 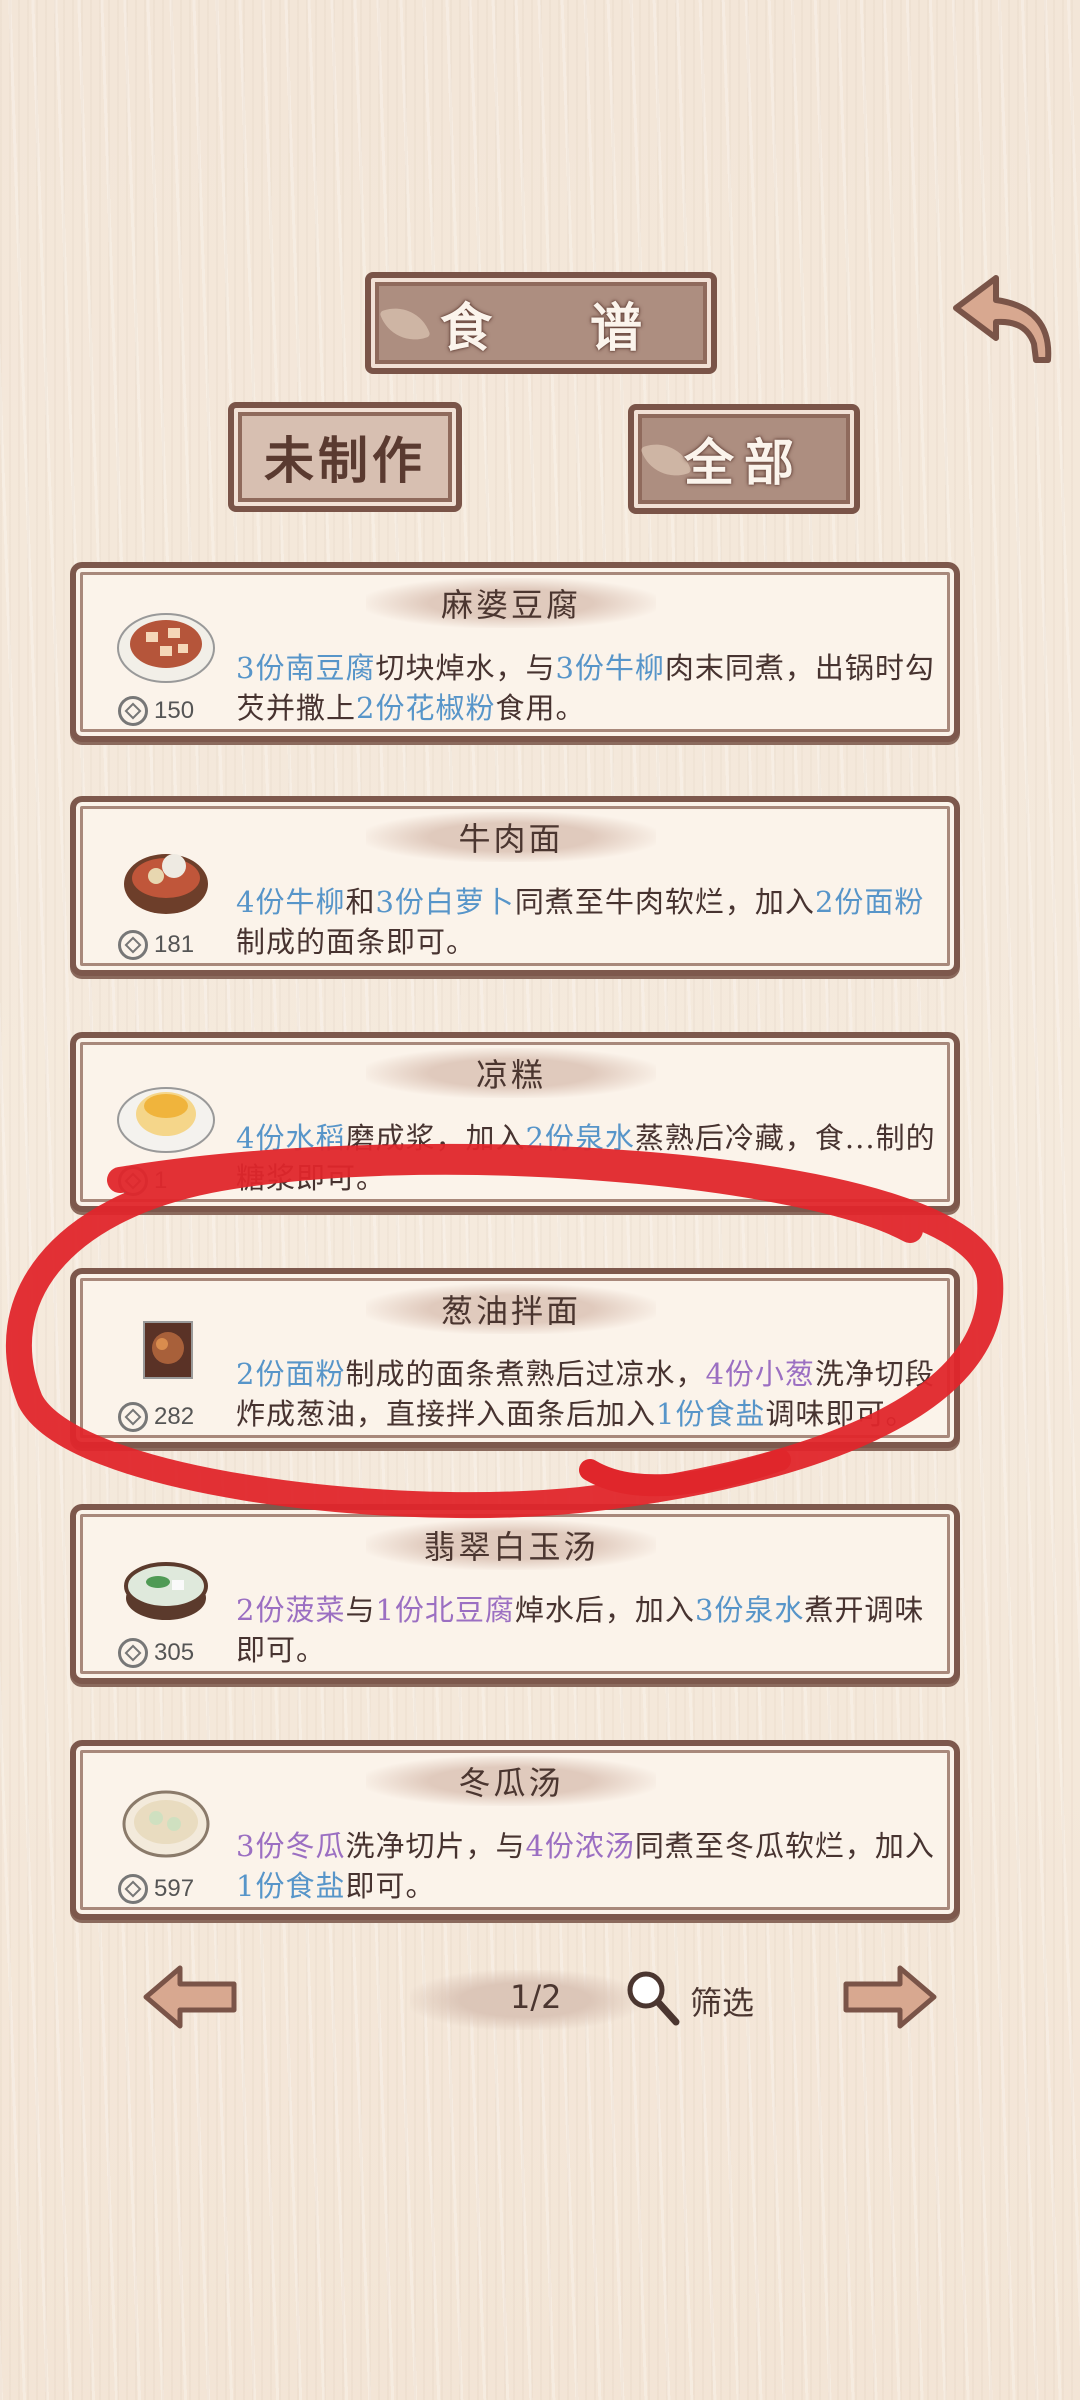 What do you see at coordinates (345, 460) in the screenshot?
I see `tab-unmade-label: 未制作` at bounding box center [345, 460].